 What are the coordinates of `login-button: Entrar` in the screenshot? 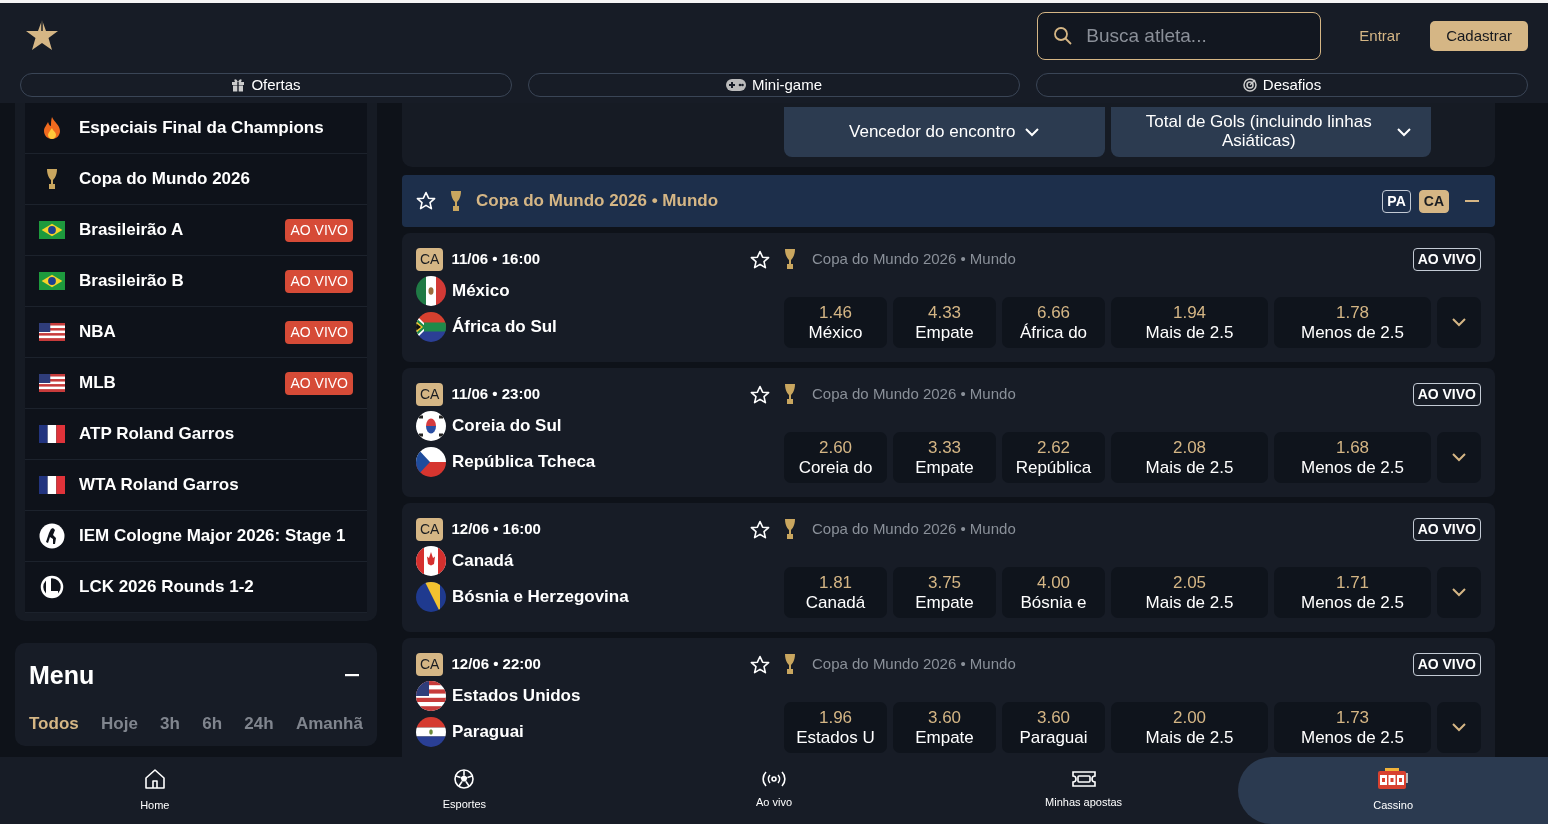 It's located at (1380, 36).